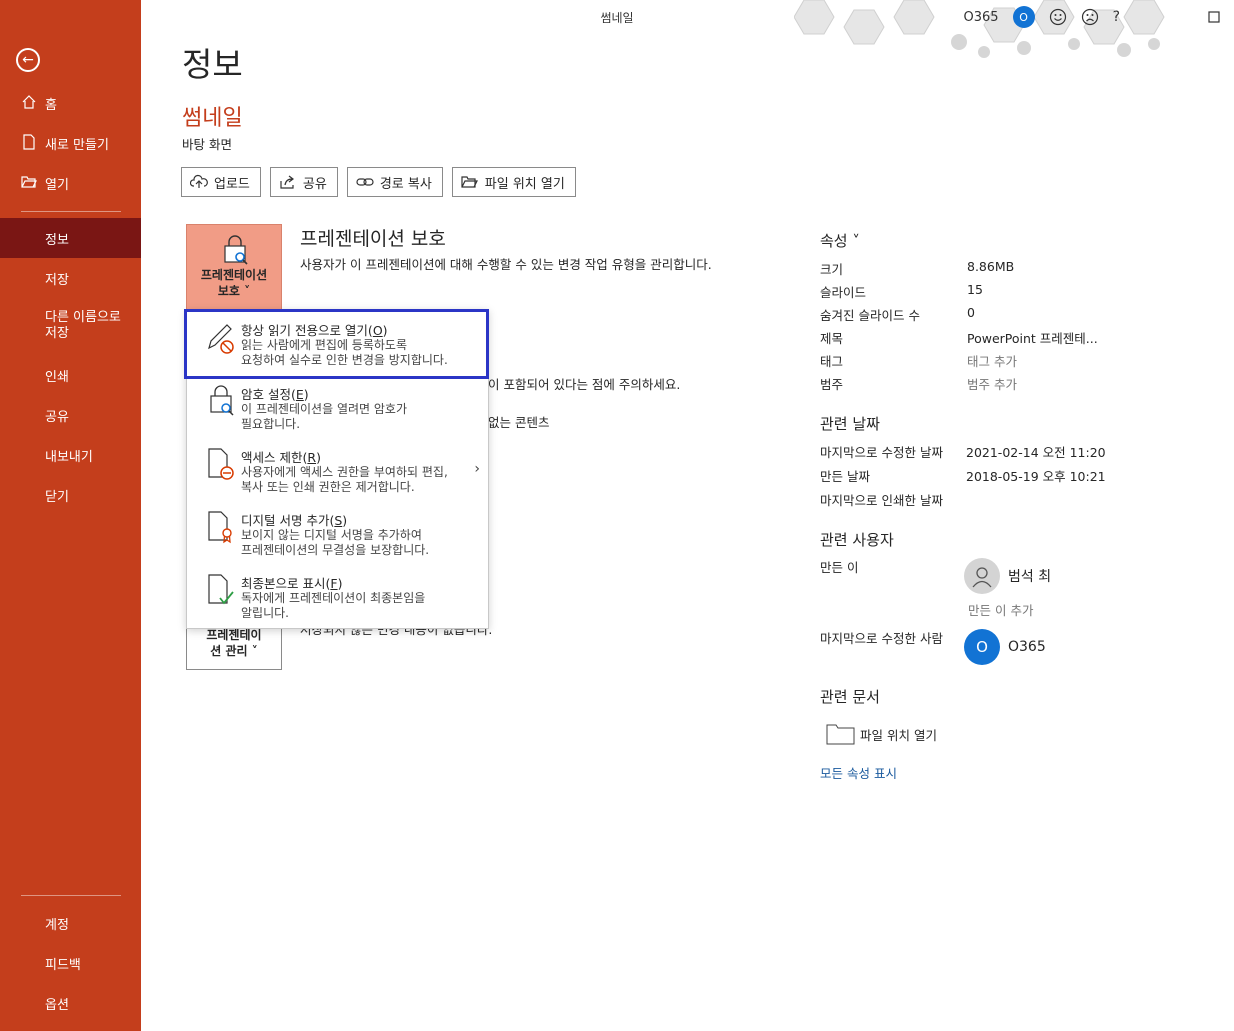 This screenshot has height=1031, width=1234. Describe the element at coordinates (843, 292) in the screenshot. I see `prop-label-slides: 슬라이드` at that location.